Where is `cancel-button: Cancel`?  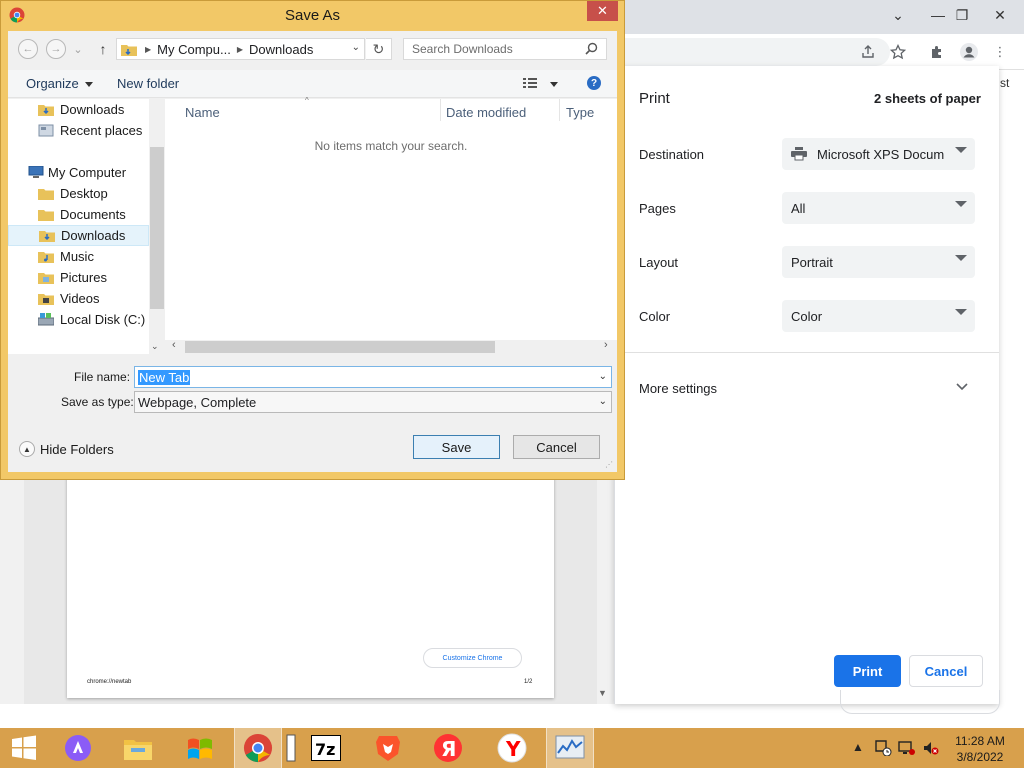
cancel-button: Cancel is located at coordinates (556, 447).